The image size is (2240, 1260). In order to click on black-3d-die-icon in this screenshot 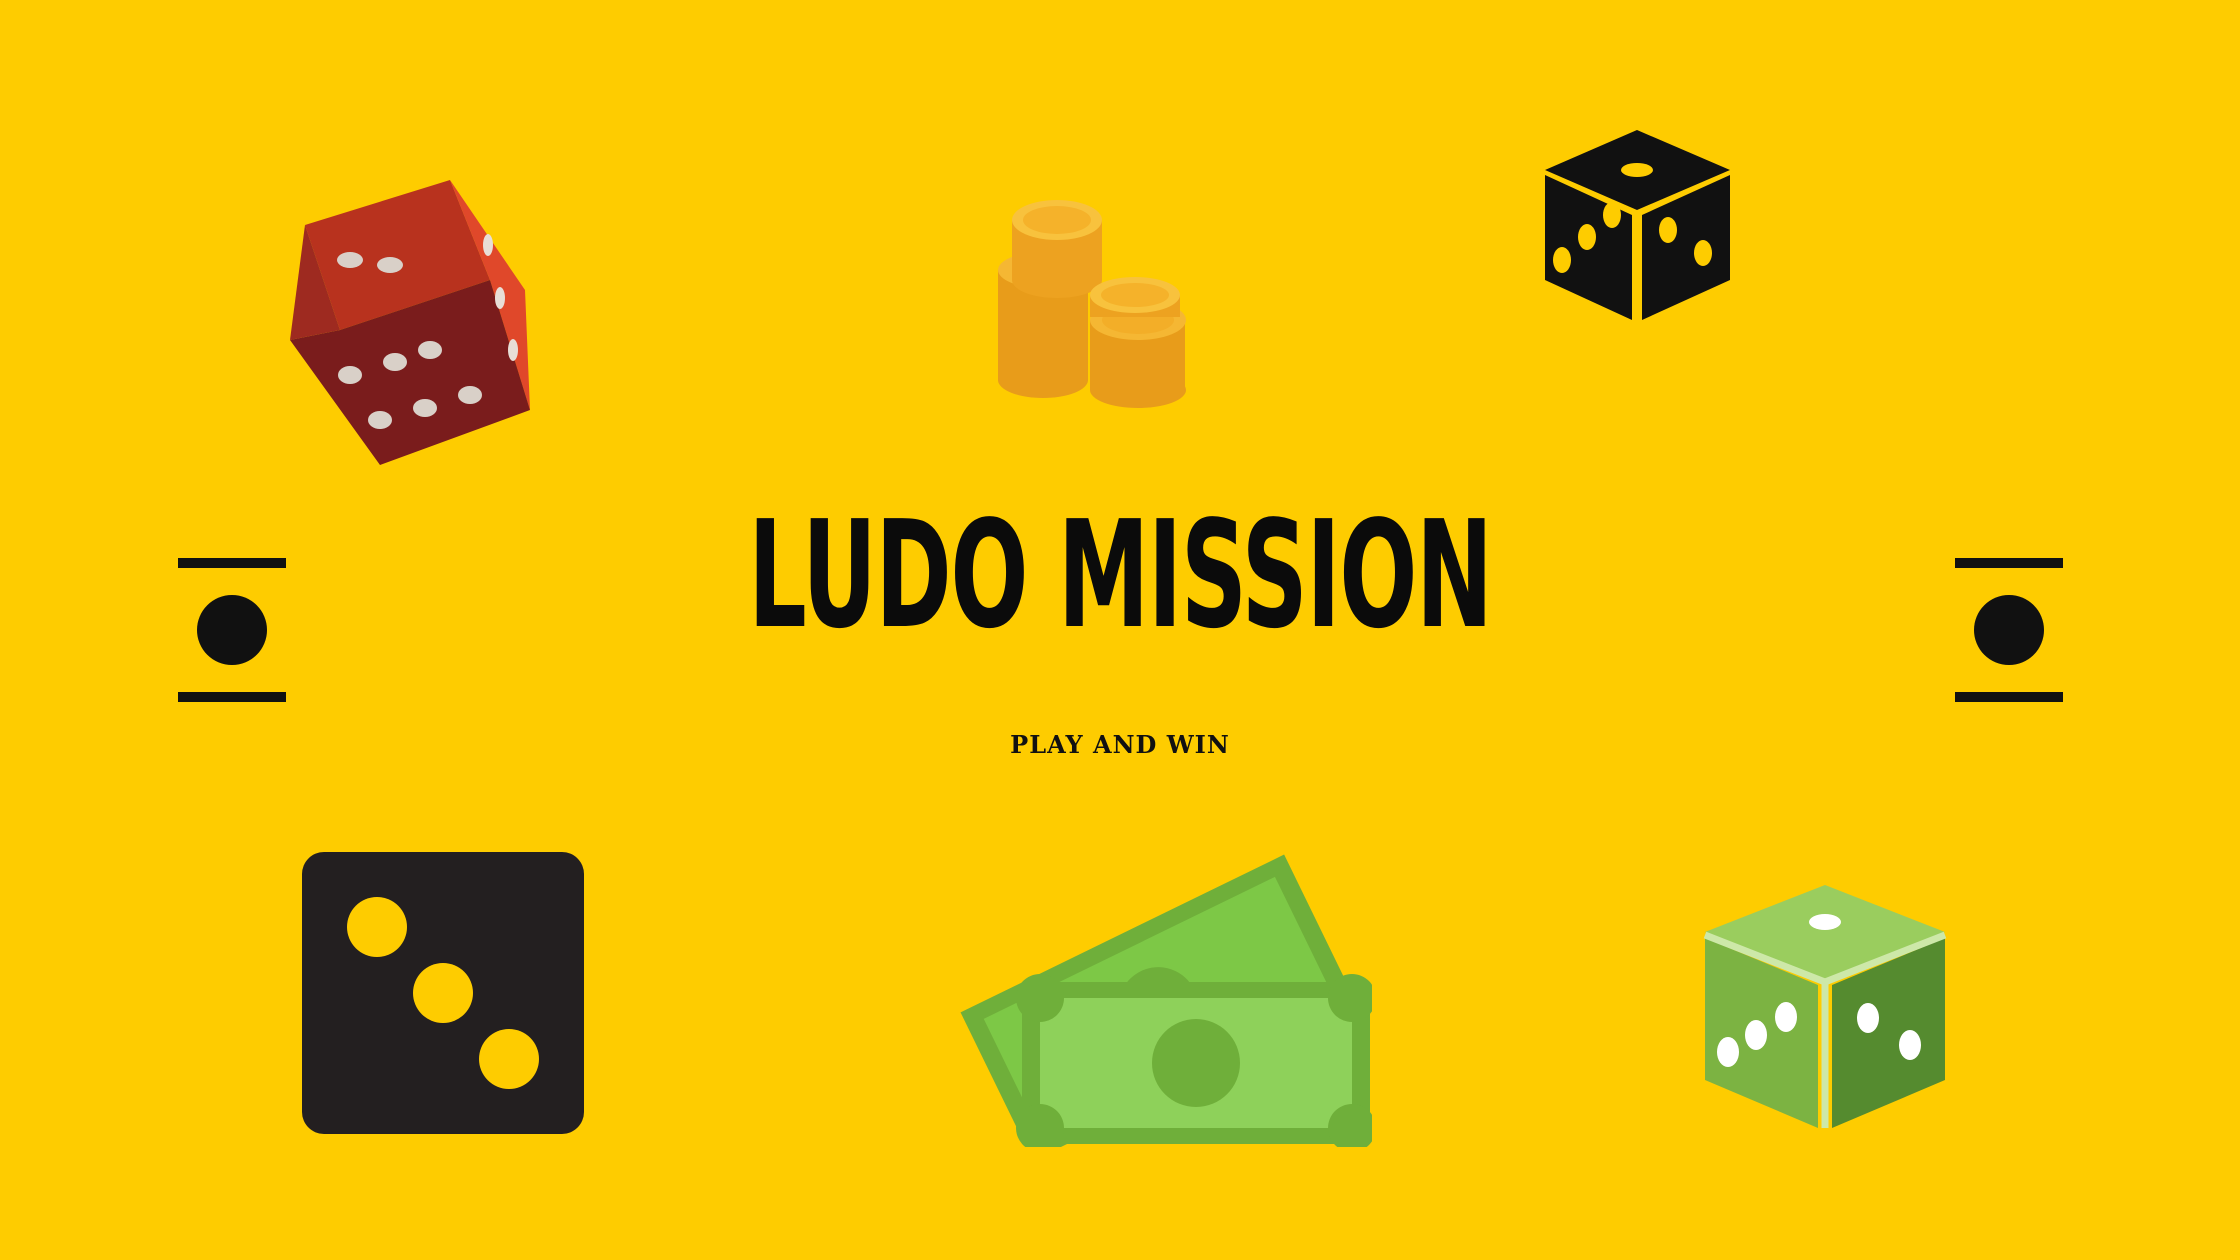, I will do `click(1637, 225)`.